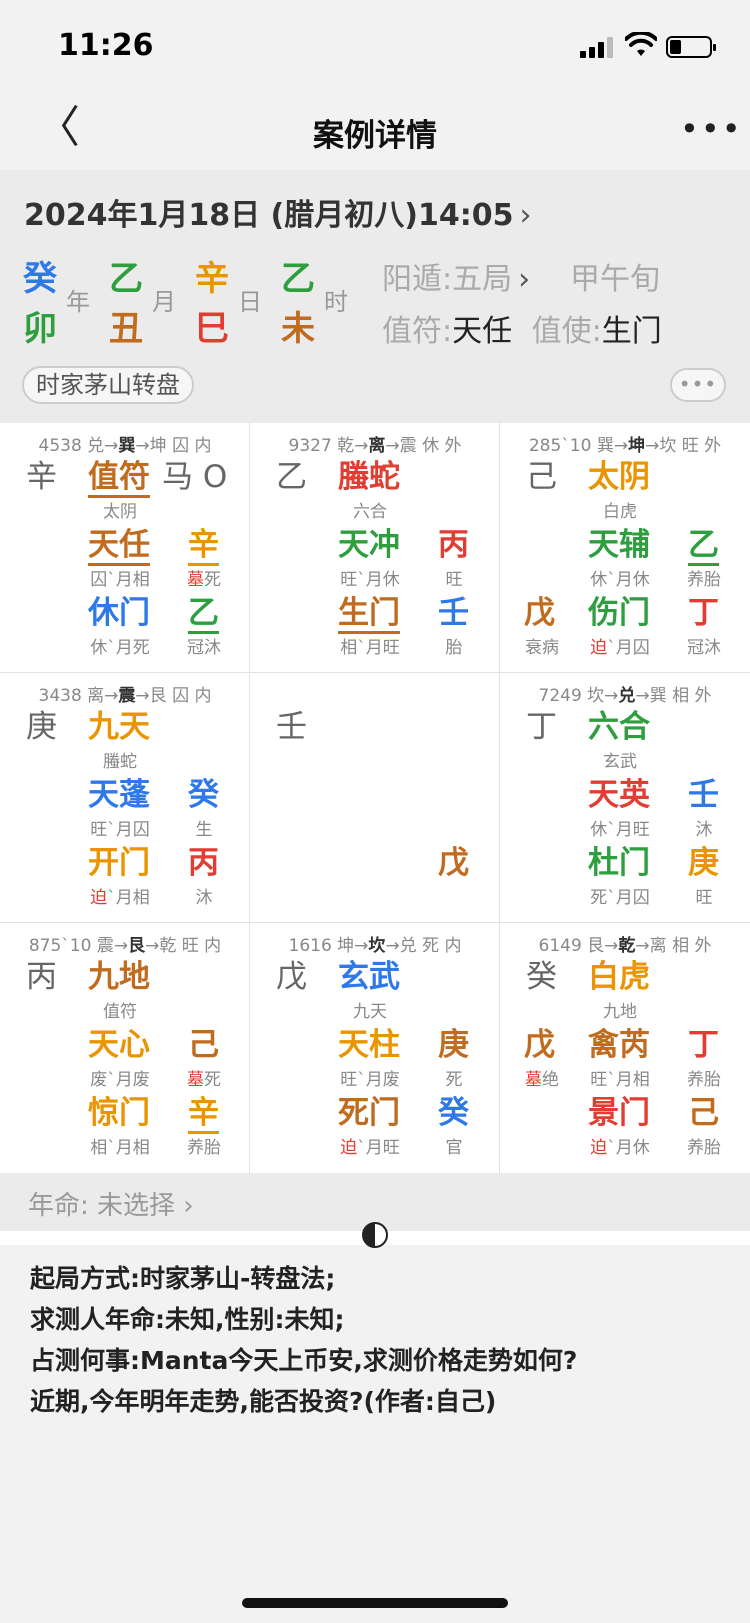 Image resolution: width=750 pixels, height=1623 pixels. What do you see at coordinates (203, 795) in the screenshot?
I see `star-stem: 癸` at bounding box center [203, 795].